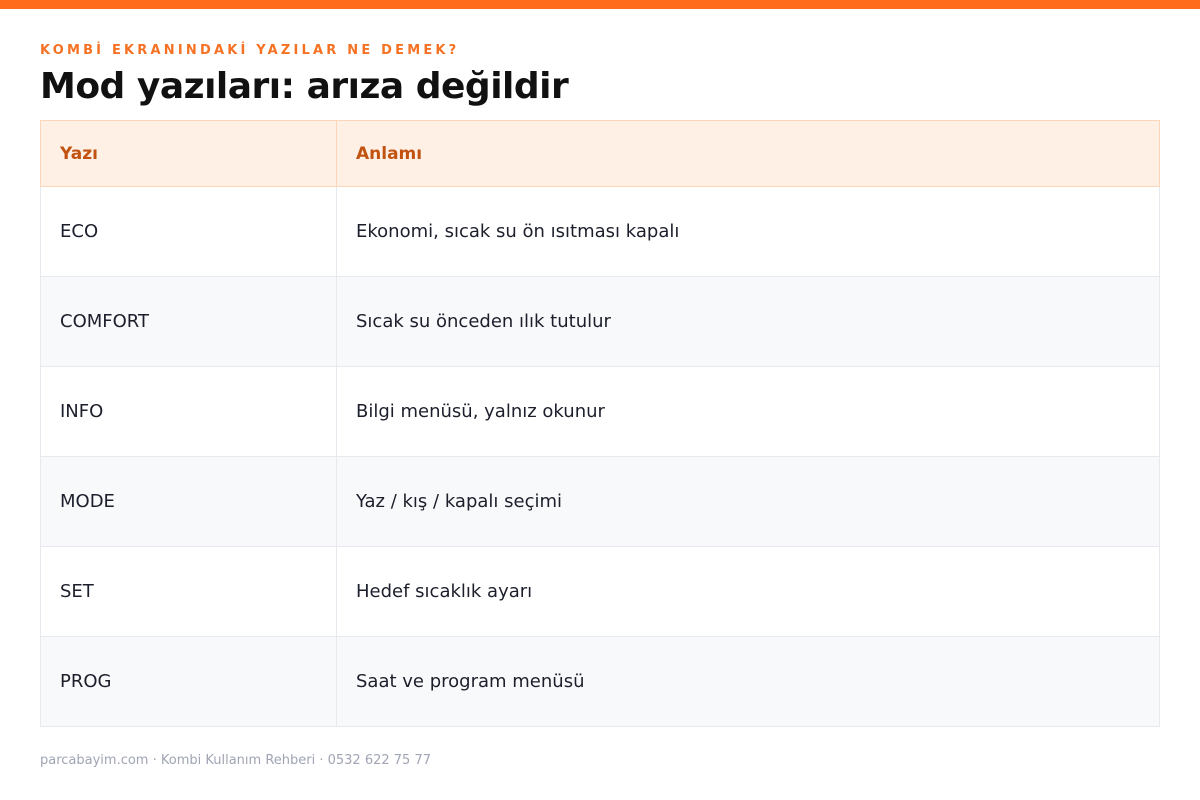 The image size is (1200, 800). What do you see at coordinates (188, 501) in the screenshot?
I see `cell-code: MODE` at bounding box center [188, 501].